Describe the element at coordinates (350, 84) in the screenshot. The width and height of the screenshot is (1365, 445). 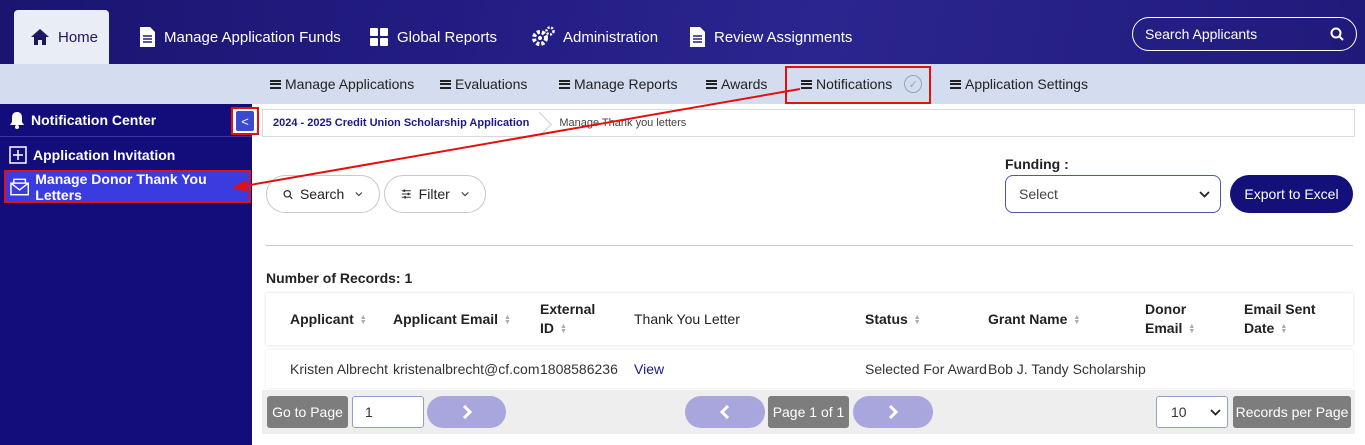
I see `subnav-label: Manage Applications` at that location.